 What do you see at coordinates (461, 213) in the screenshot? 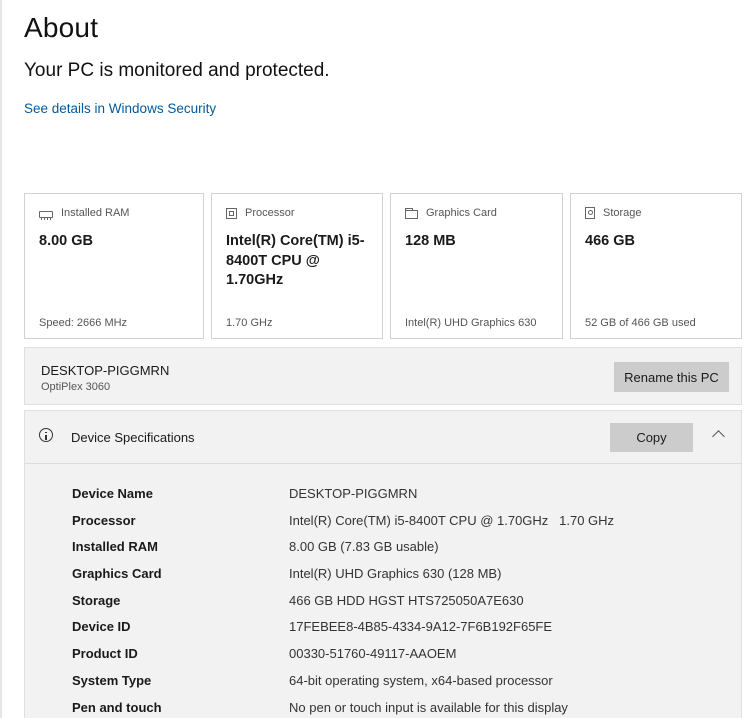
I see `card-label: Graphics Card` at bounding box center [461, 213].